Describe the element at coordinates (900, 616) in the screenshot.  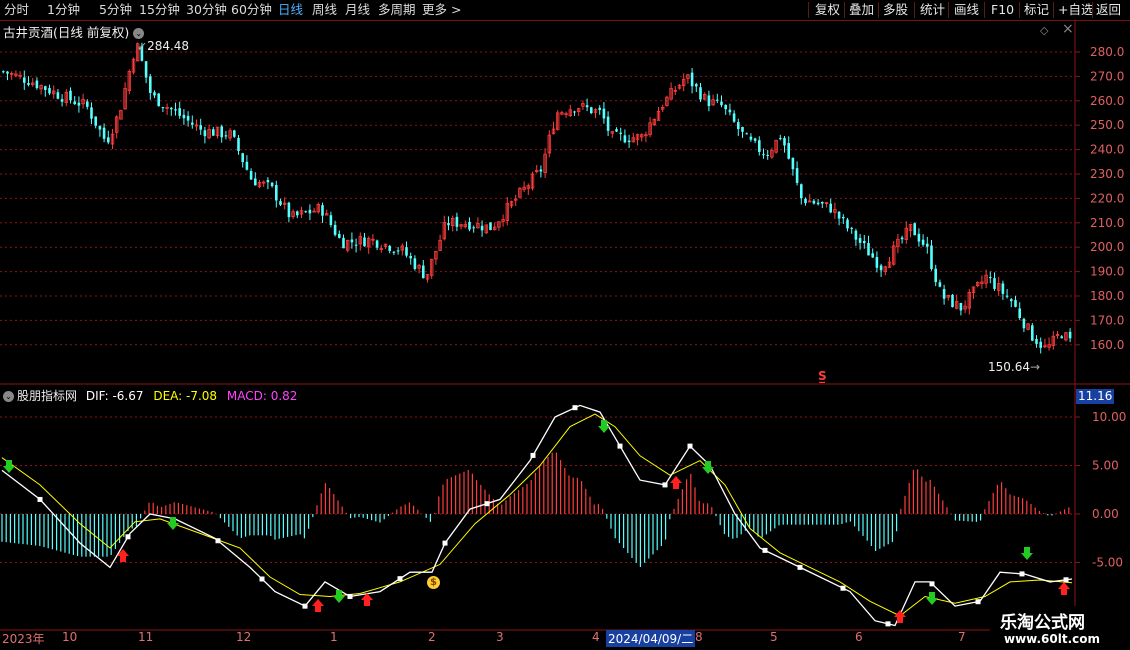
I see `buy-arrow-icon` at that location.